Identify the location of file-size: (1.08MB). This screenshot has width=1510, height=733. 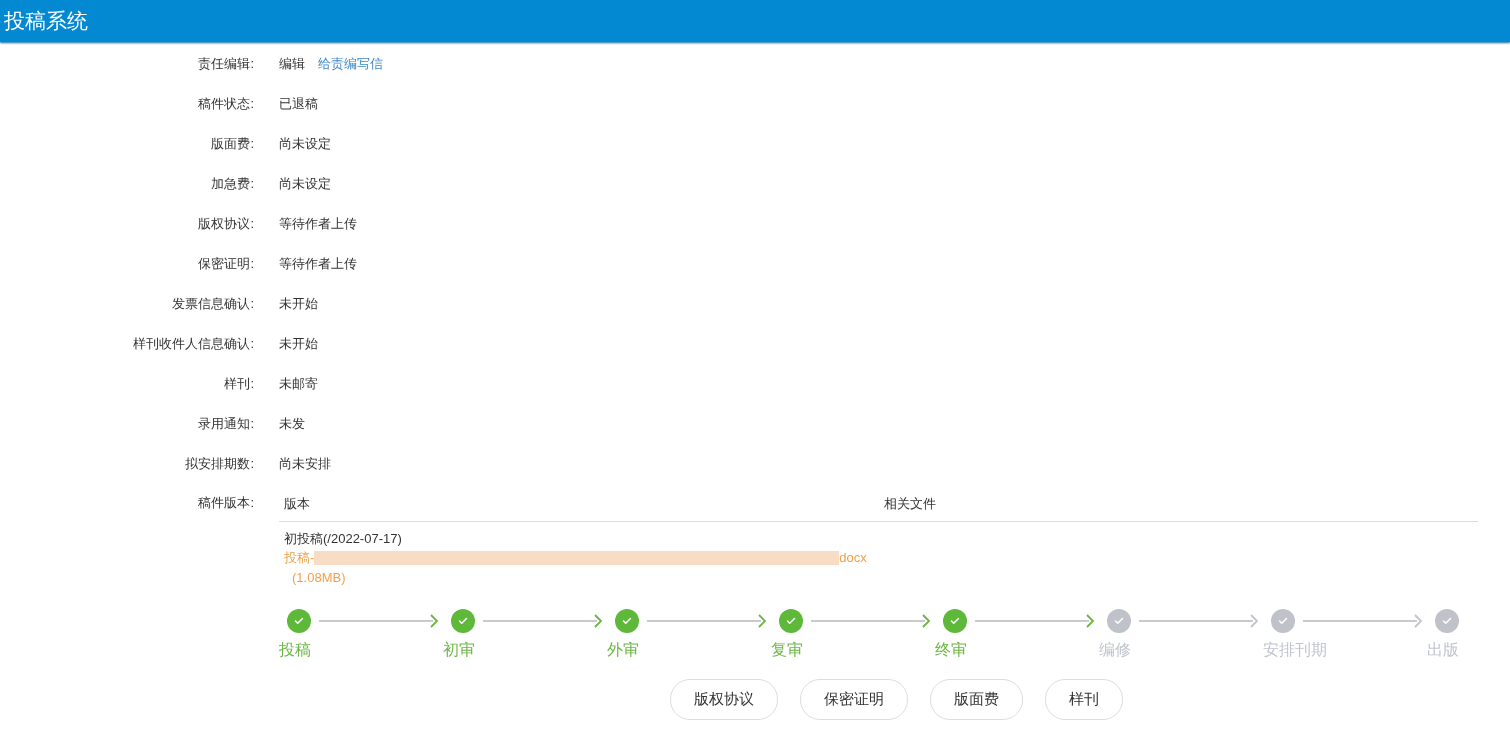
(319, 578).